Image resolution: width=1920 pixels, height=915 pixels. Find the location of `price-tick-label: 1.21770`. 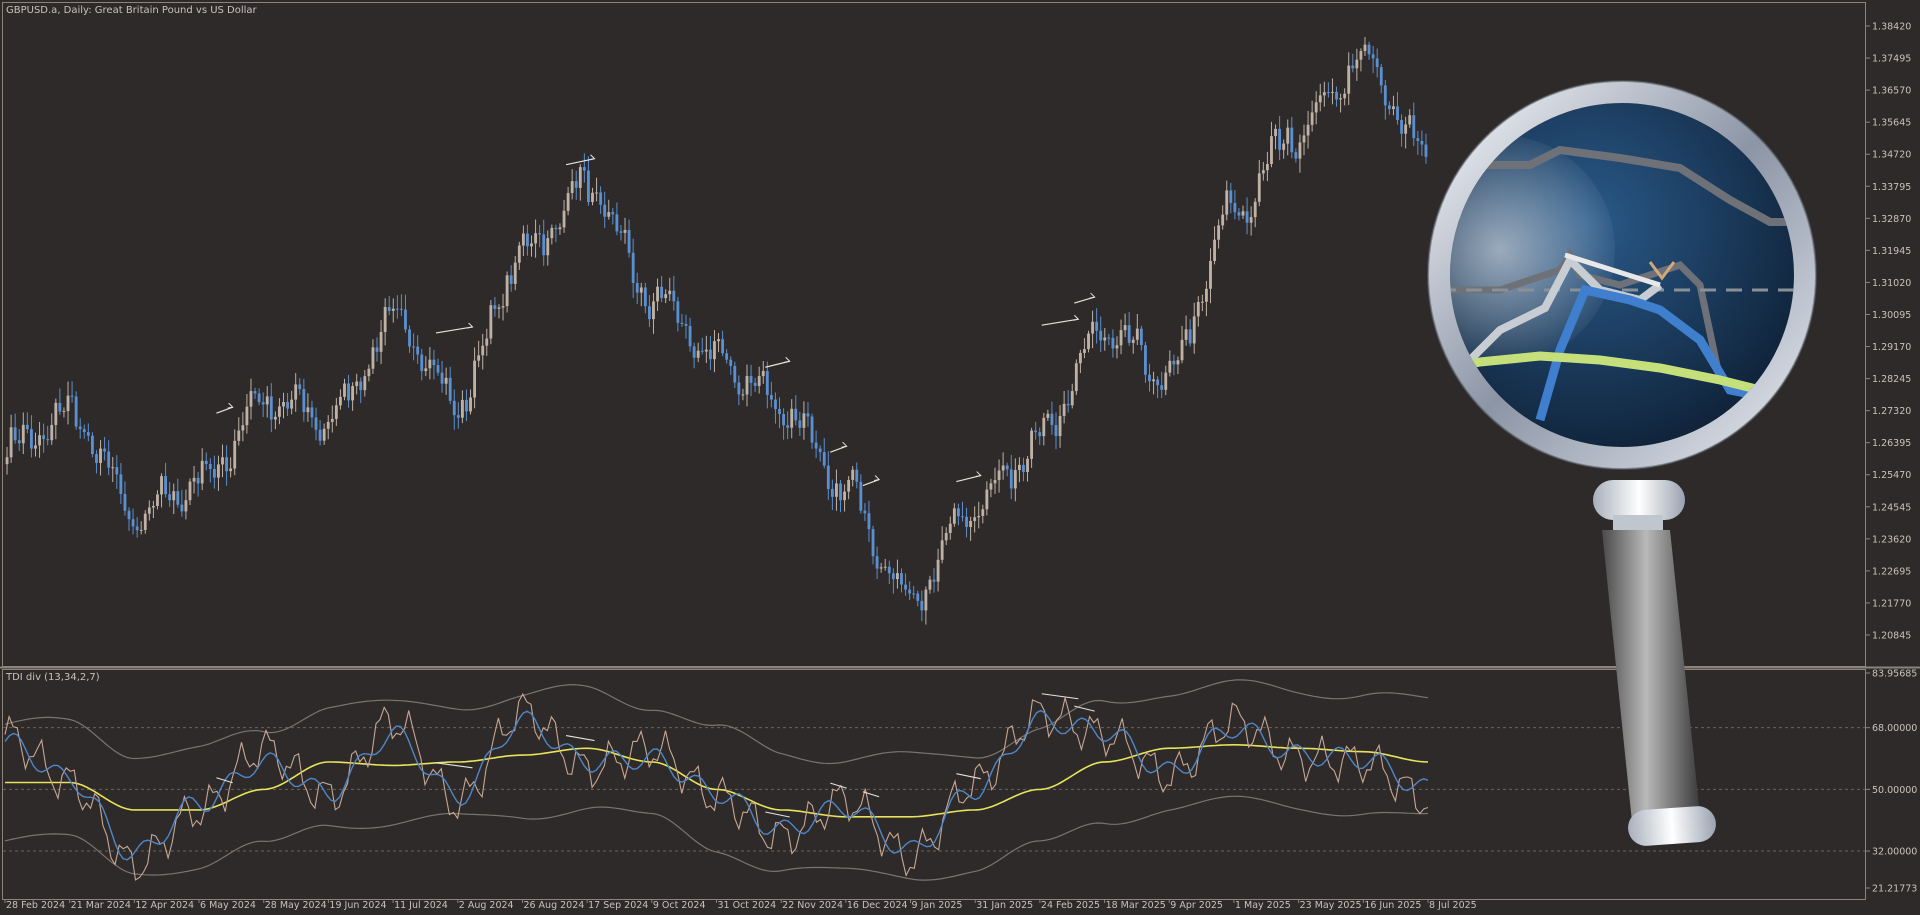

price-tick-label: 1.21770 is located at coordinates (1891, 603).